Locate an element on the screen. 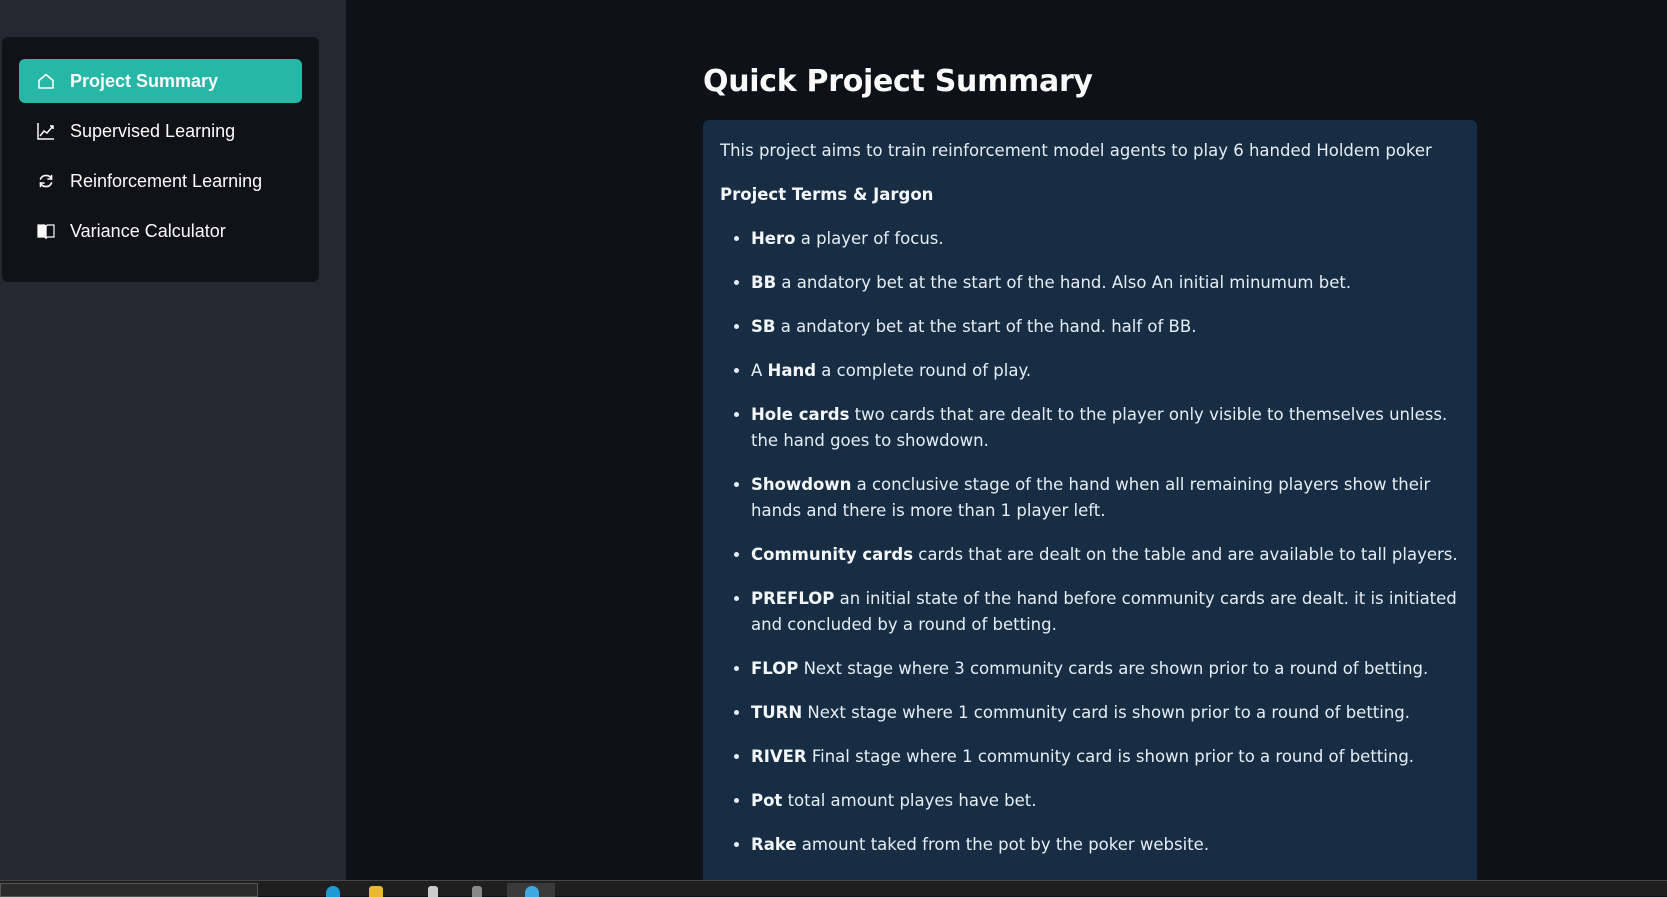 This screenshot has width=1667, height=897. nav-item-variance-calculator: Variance Calculator is located at coordinates (160, 231).